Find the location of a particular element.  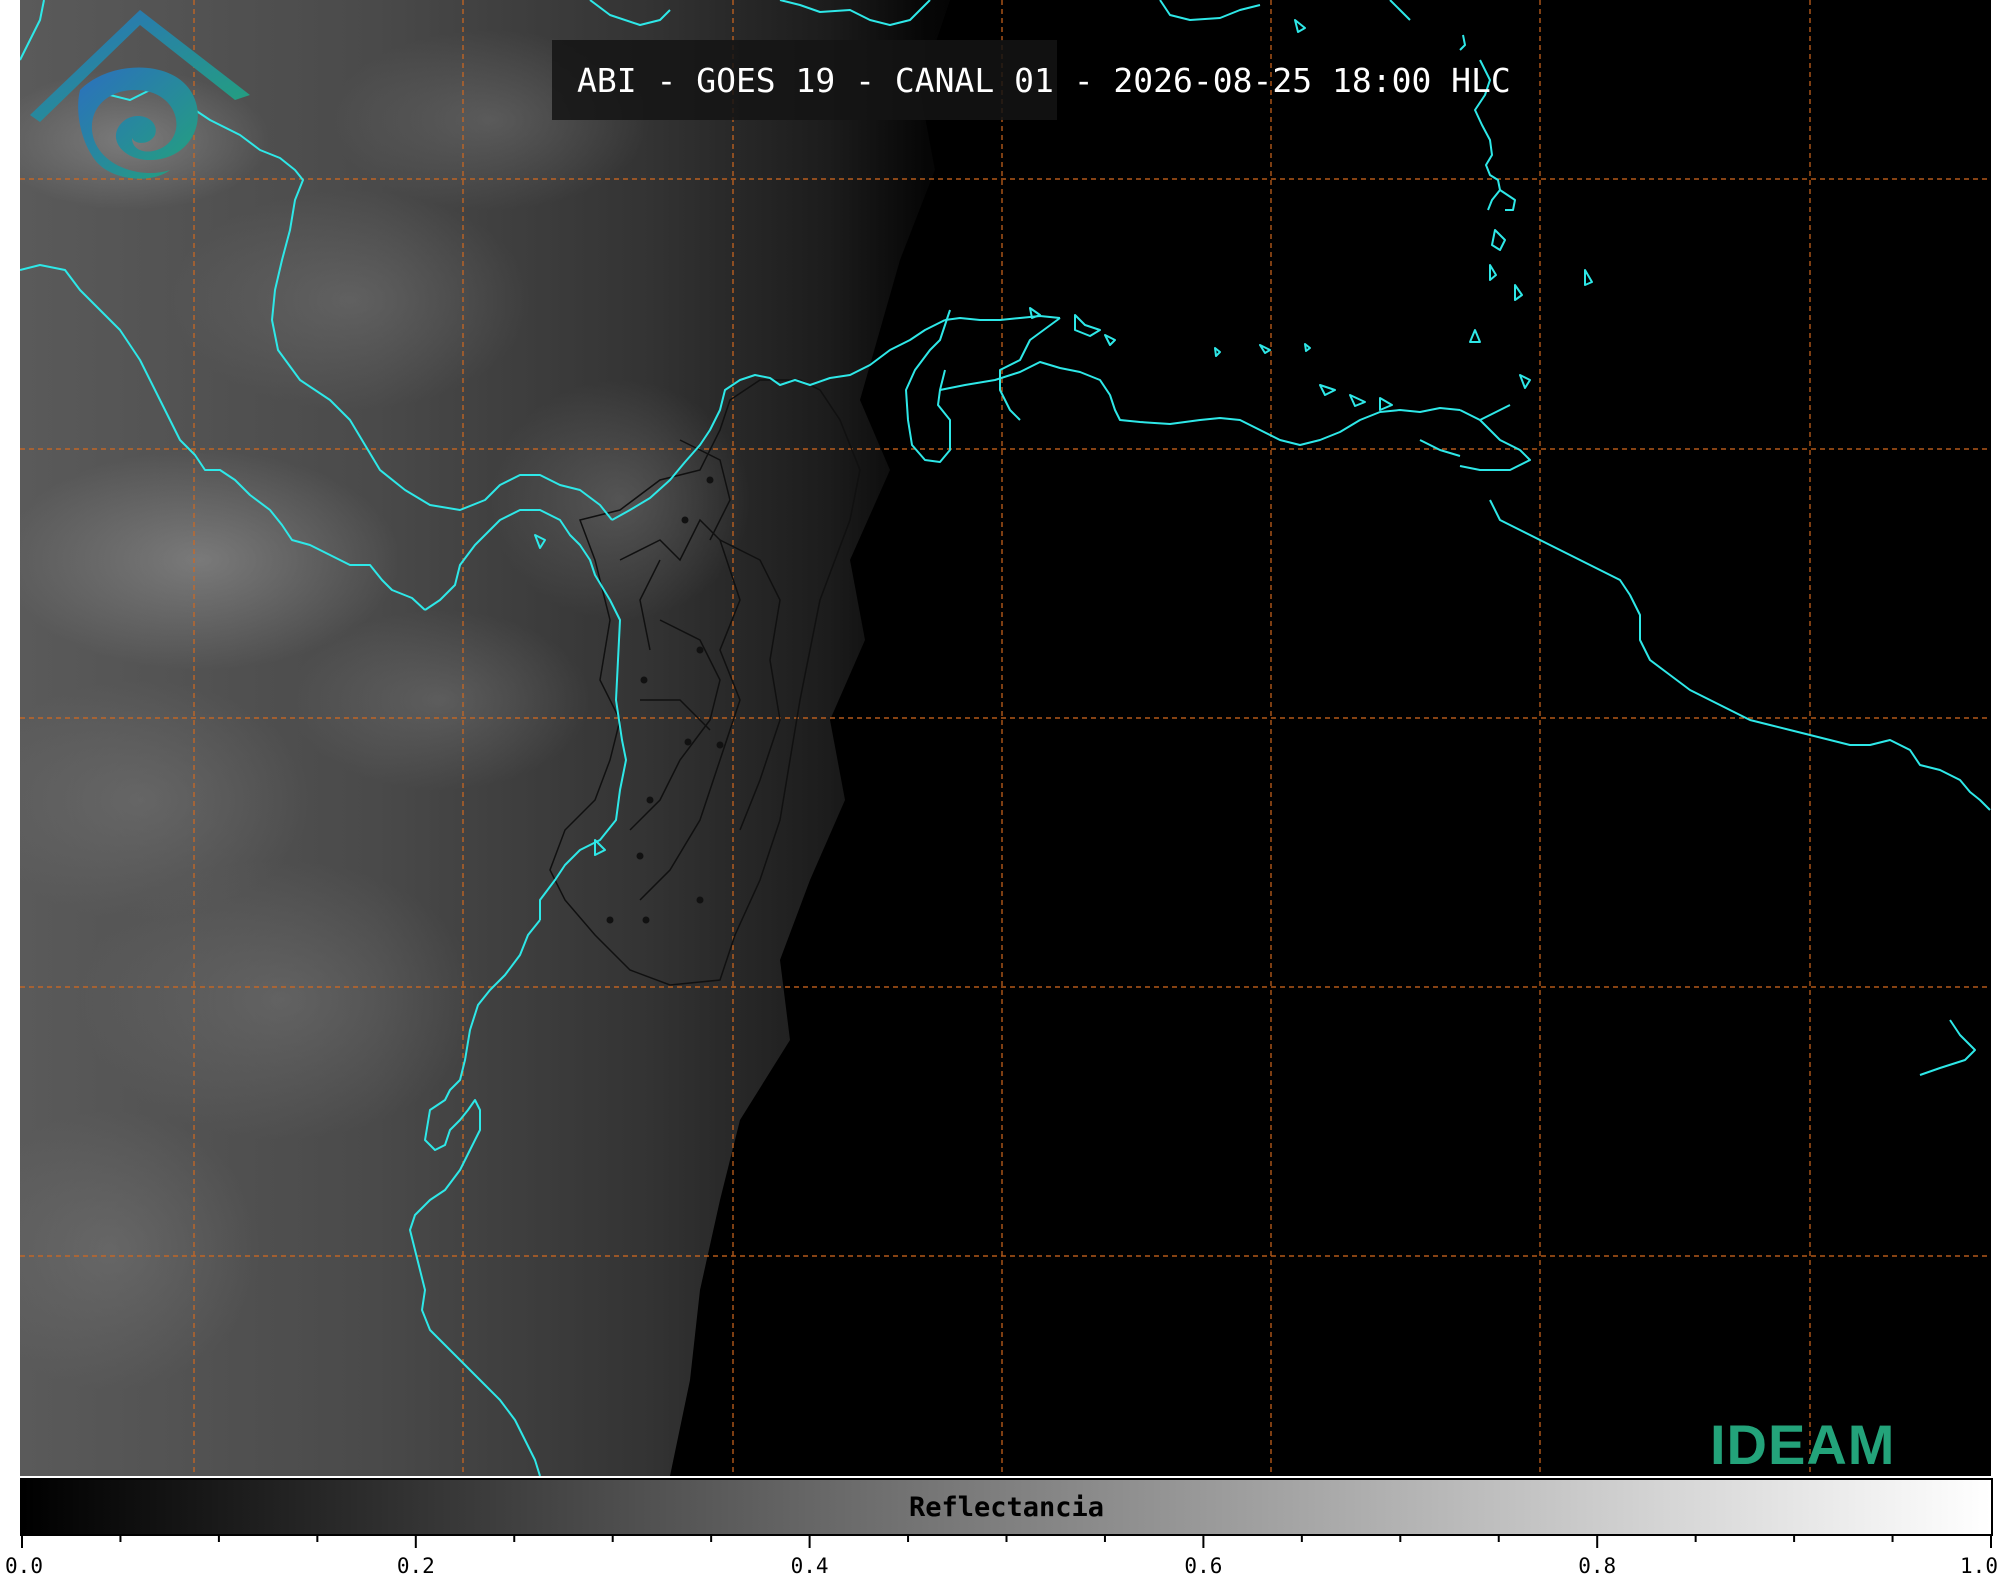

colorbar-ticks: 0.0 0.2 0.4 0.6 0.8 1.0 is located at coordinates (1001, 1556).